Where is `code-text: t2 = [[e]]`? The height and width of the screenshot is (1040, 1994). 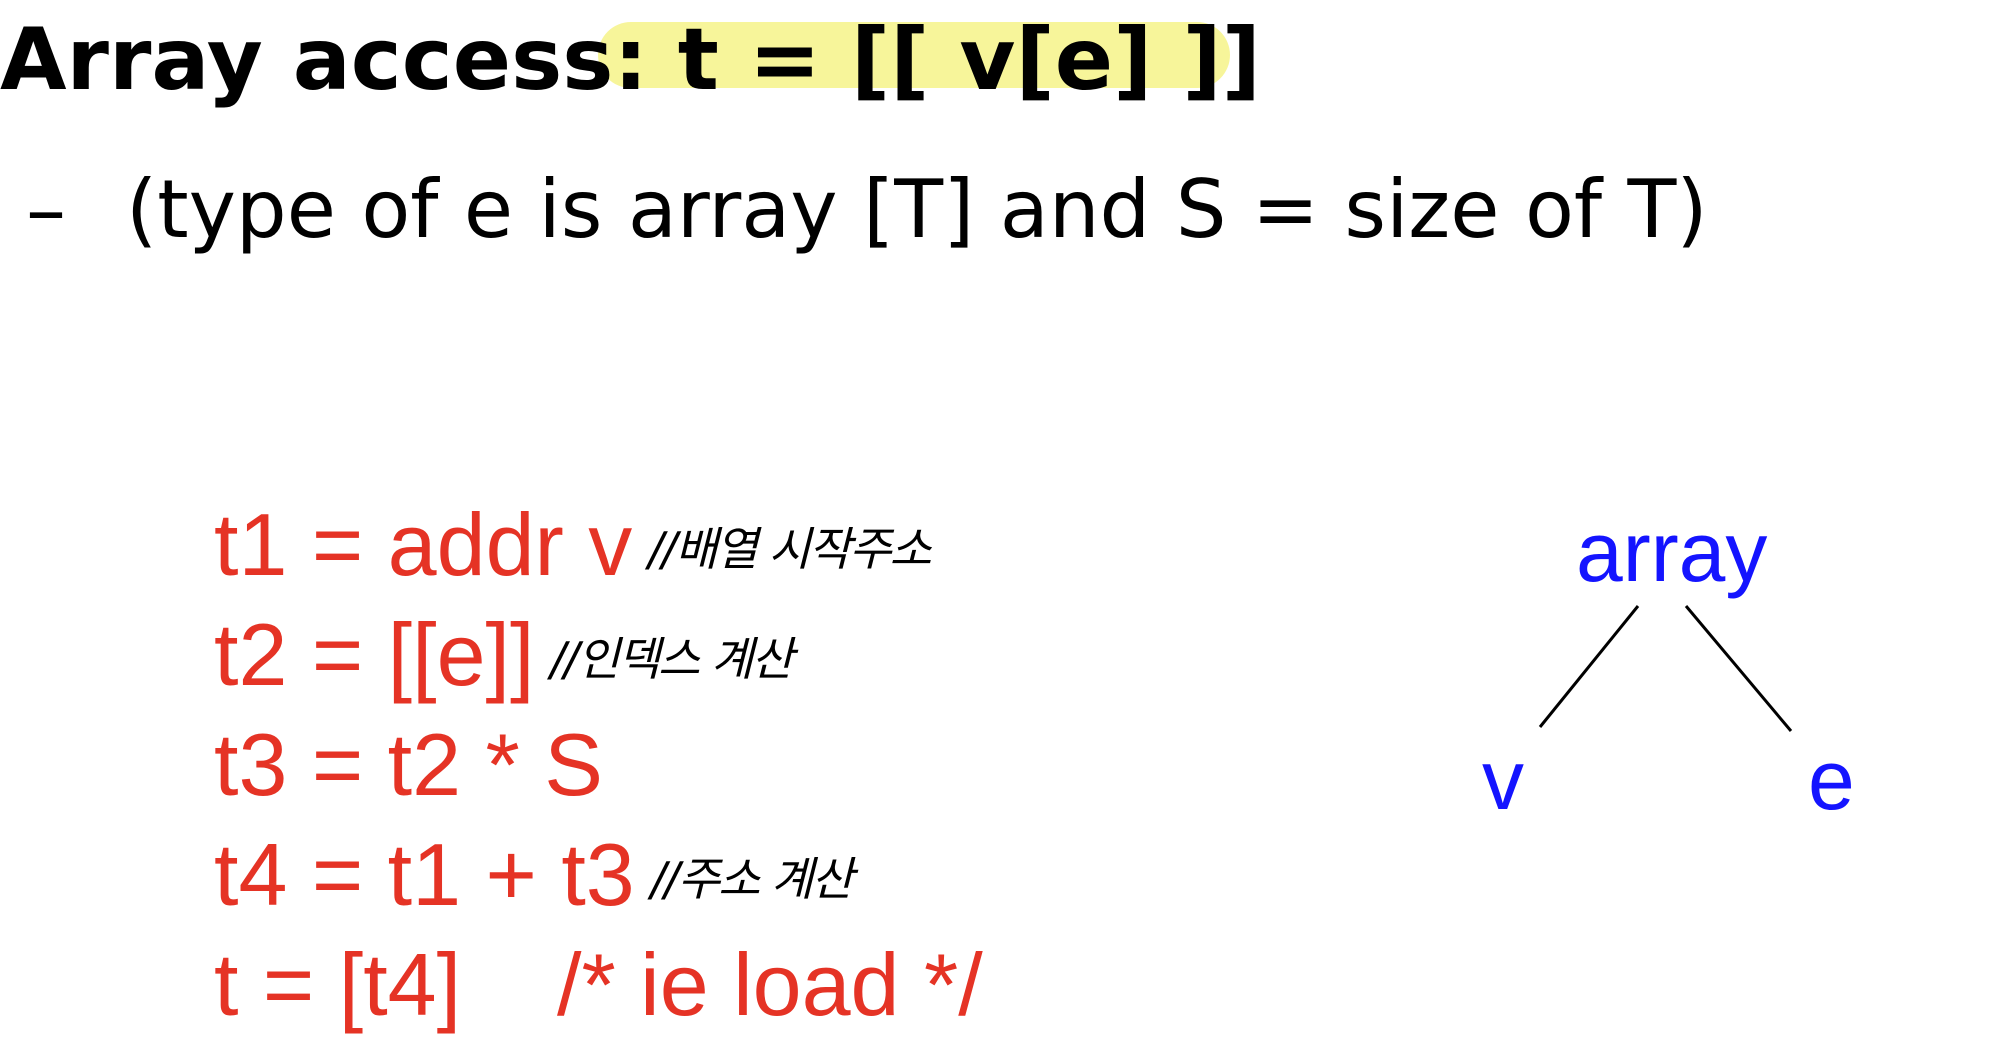
code-text: t2 = [[e]] is located at coordinates (374, 654).